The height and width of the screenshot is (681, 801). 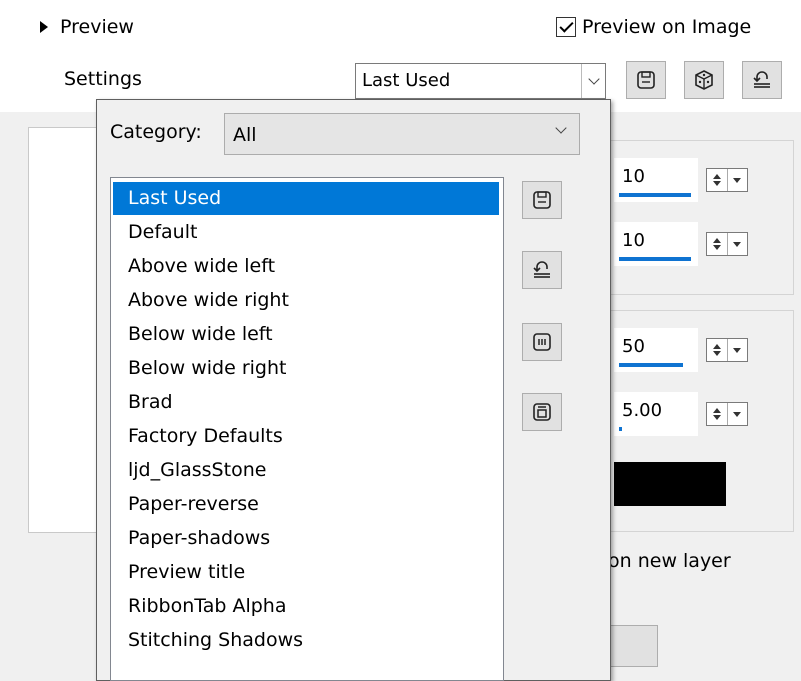 I want to click on settings-dropdown-button, so click(x=593, y=81).